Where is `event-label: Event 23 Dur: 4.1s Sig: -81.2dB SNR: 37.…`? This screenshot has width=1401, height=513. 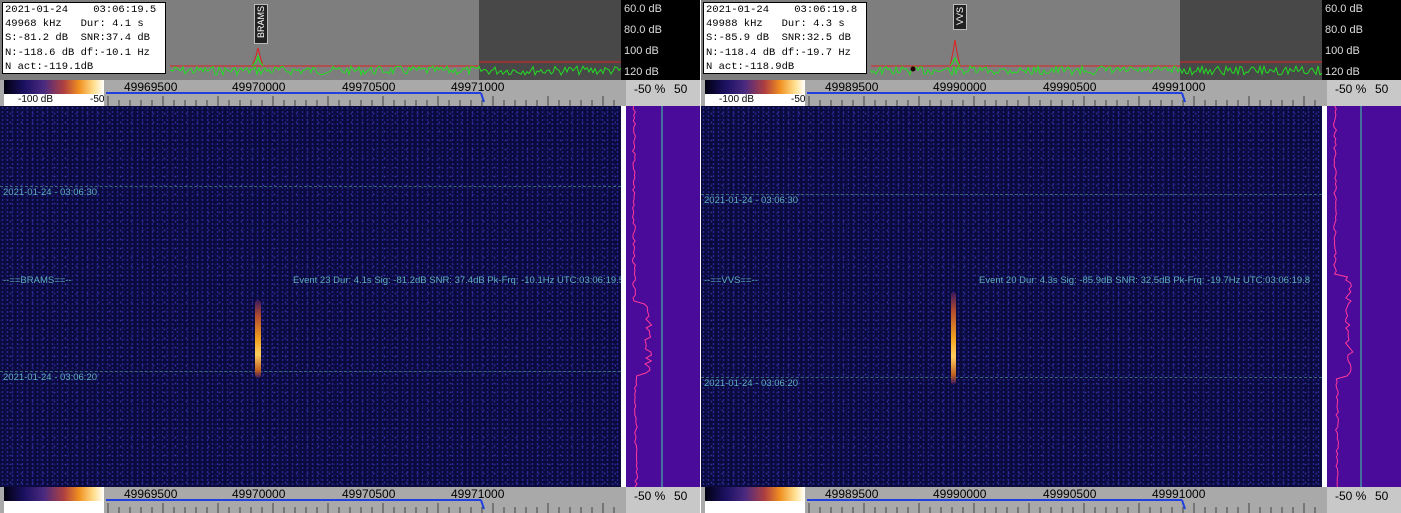 event-label: Event 23 Dur: 4.1s Sig: -81.2dB SNR: 37.… is located at coordinates (457, 280).